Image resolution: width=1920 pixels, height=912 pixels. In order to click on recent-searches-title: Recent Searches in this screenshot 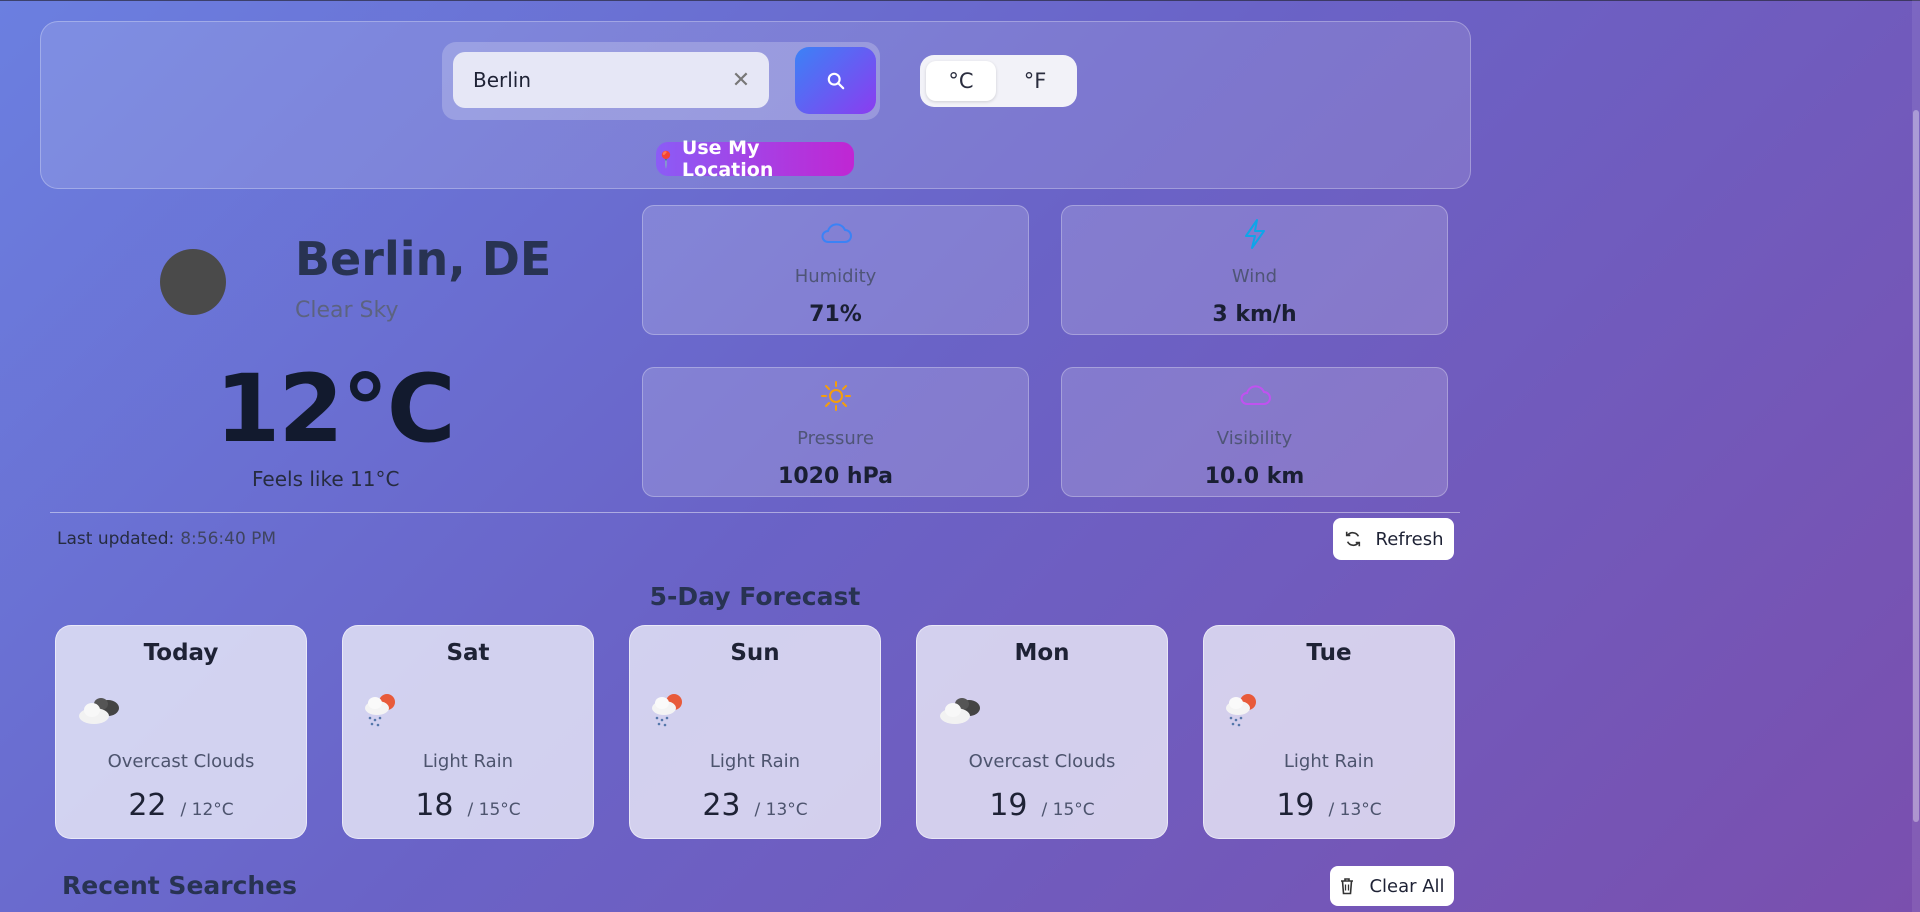, I will do `click(180, 885)`.